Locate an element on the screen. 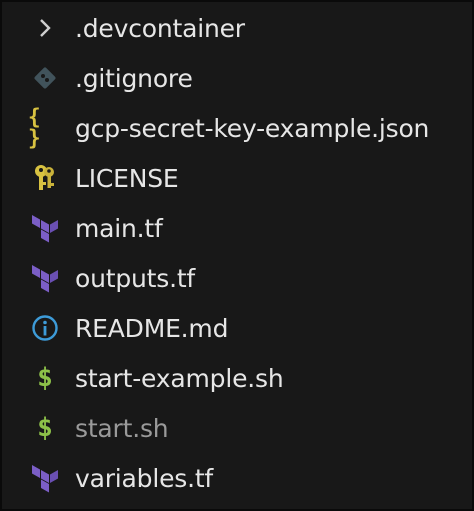  tree-item-label: gcp-secret-key-example.json is located at coordinates (252, 128).